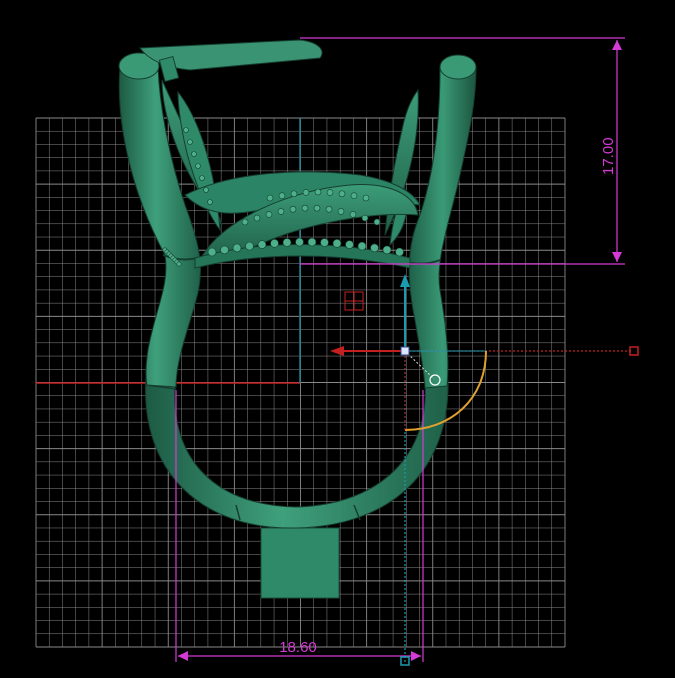  Describe the element at coordinates (405, 280) in the screenshot. I see `move-y-arrow-icon` at that location.